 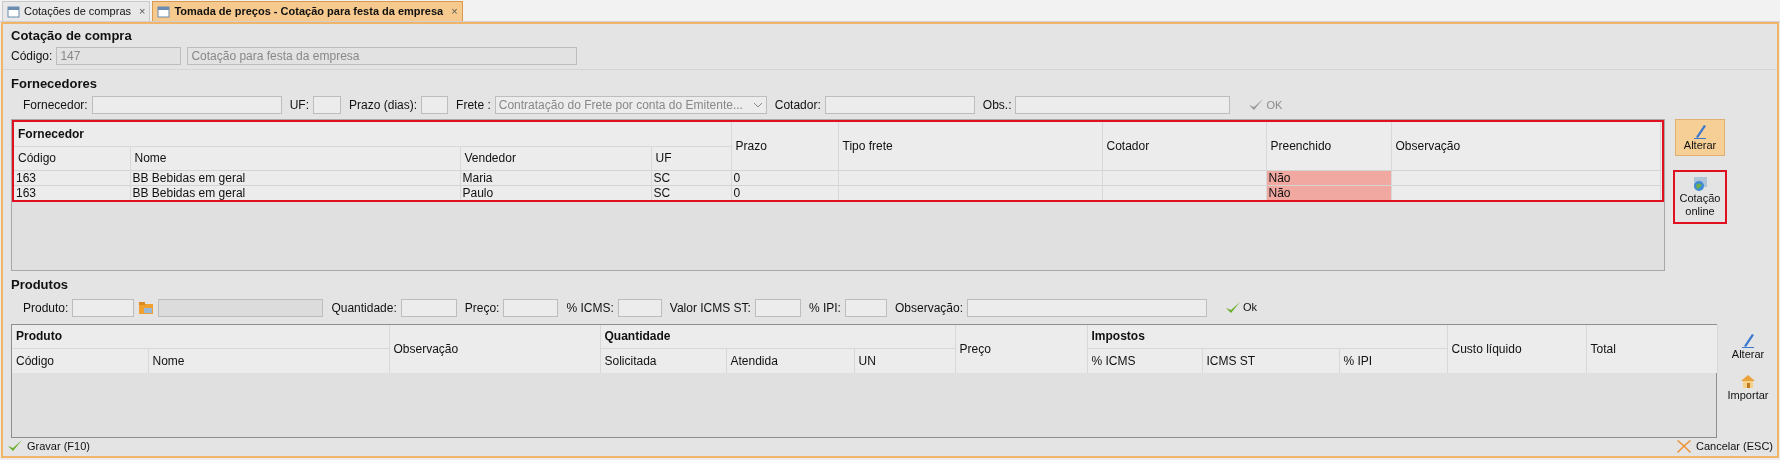 What do you see at coordinates (1184, 146) in the screenshot?
I see `column-header: Cotador` at bounding box center [1184, 146].